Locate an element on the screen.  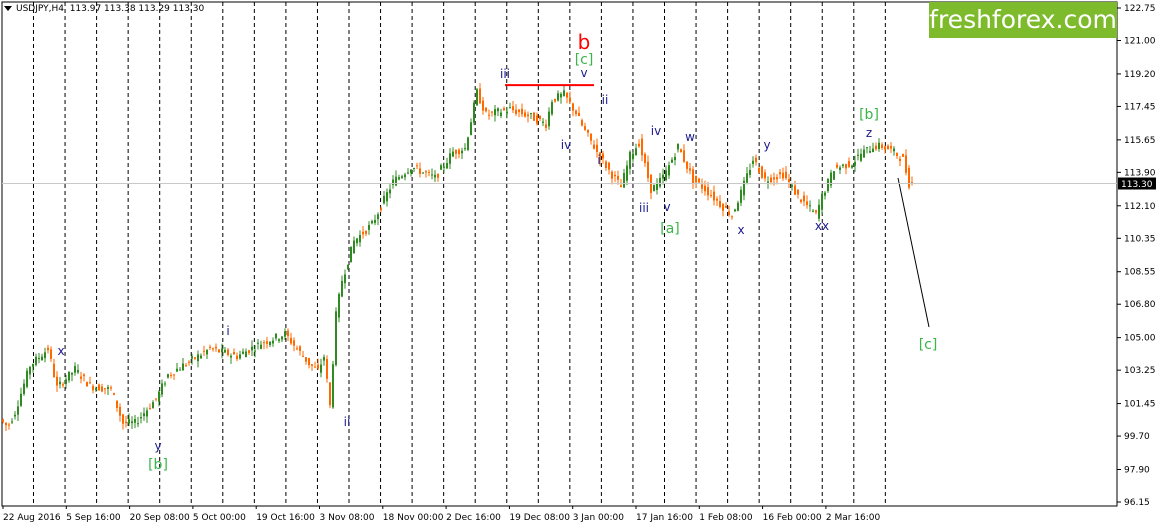
wave-label: ii is located at coordinates (347, 422).